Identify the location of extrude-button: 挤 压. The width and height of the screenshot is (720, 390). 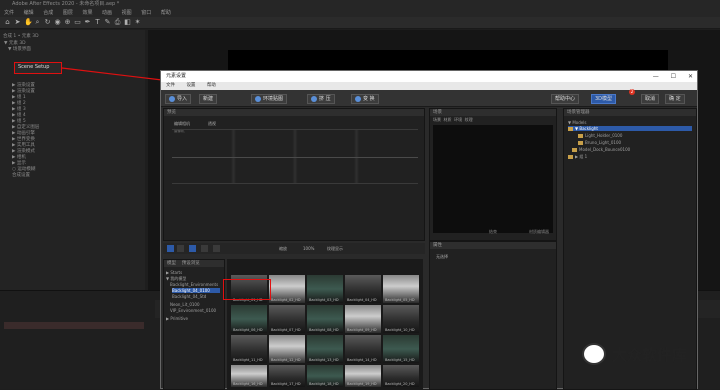
(321, 99).